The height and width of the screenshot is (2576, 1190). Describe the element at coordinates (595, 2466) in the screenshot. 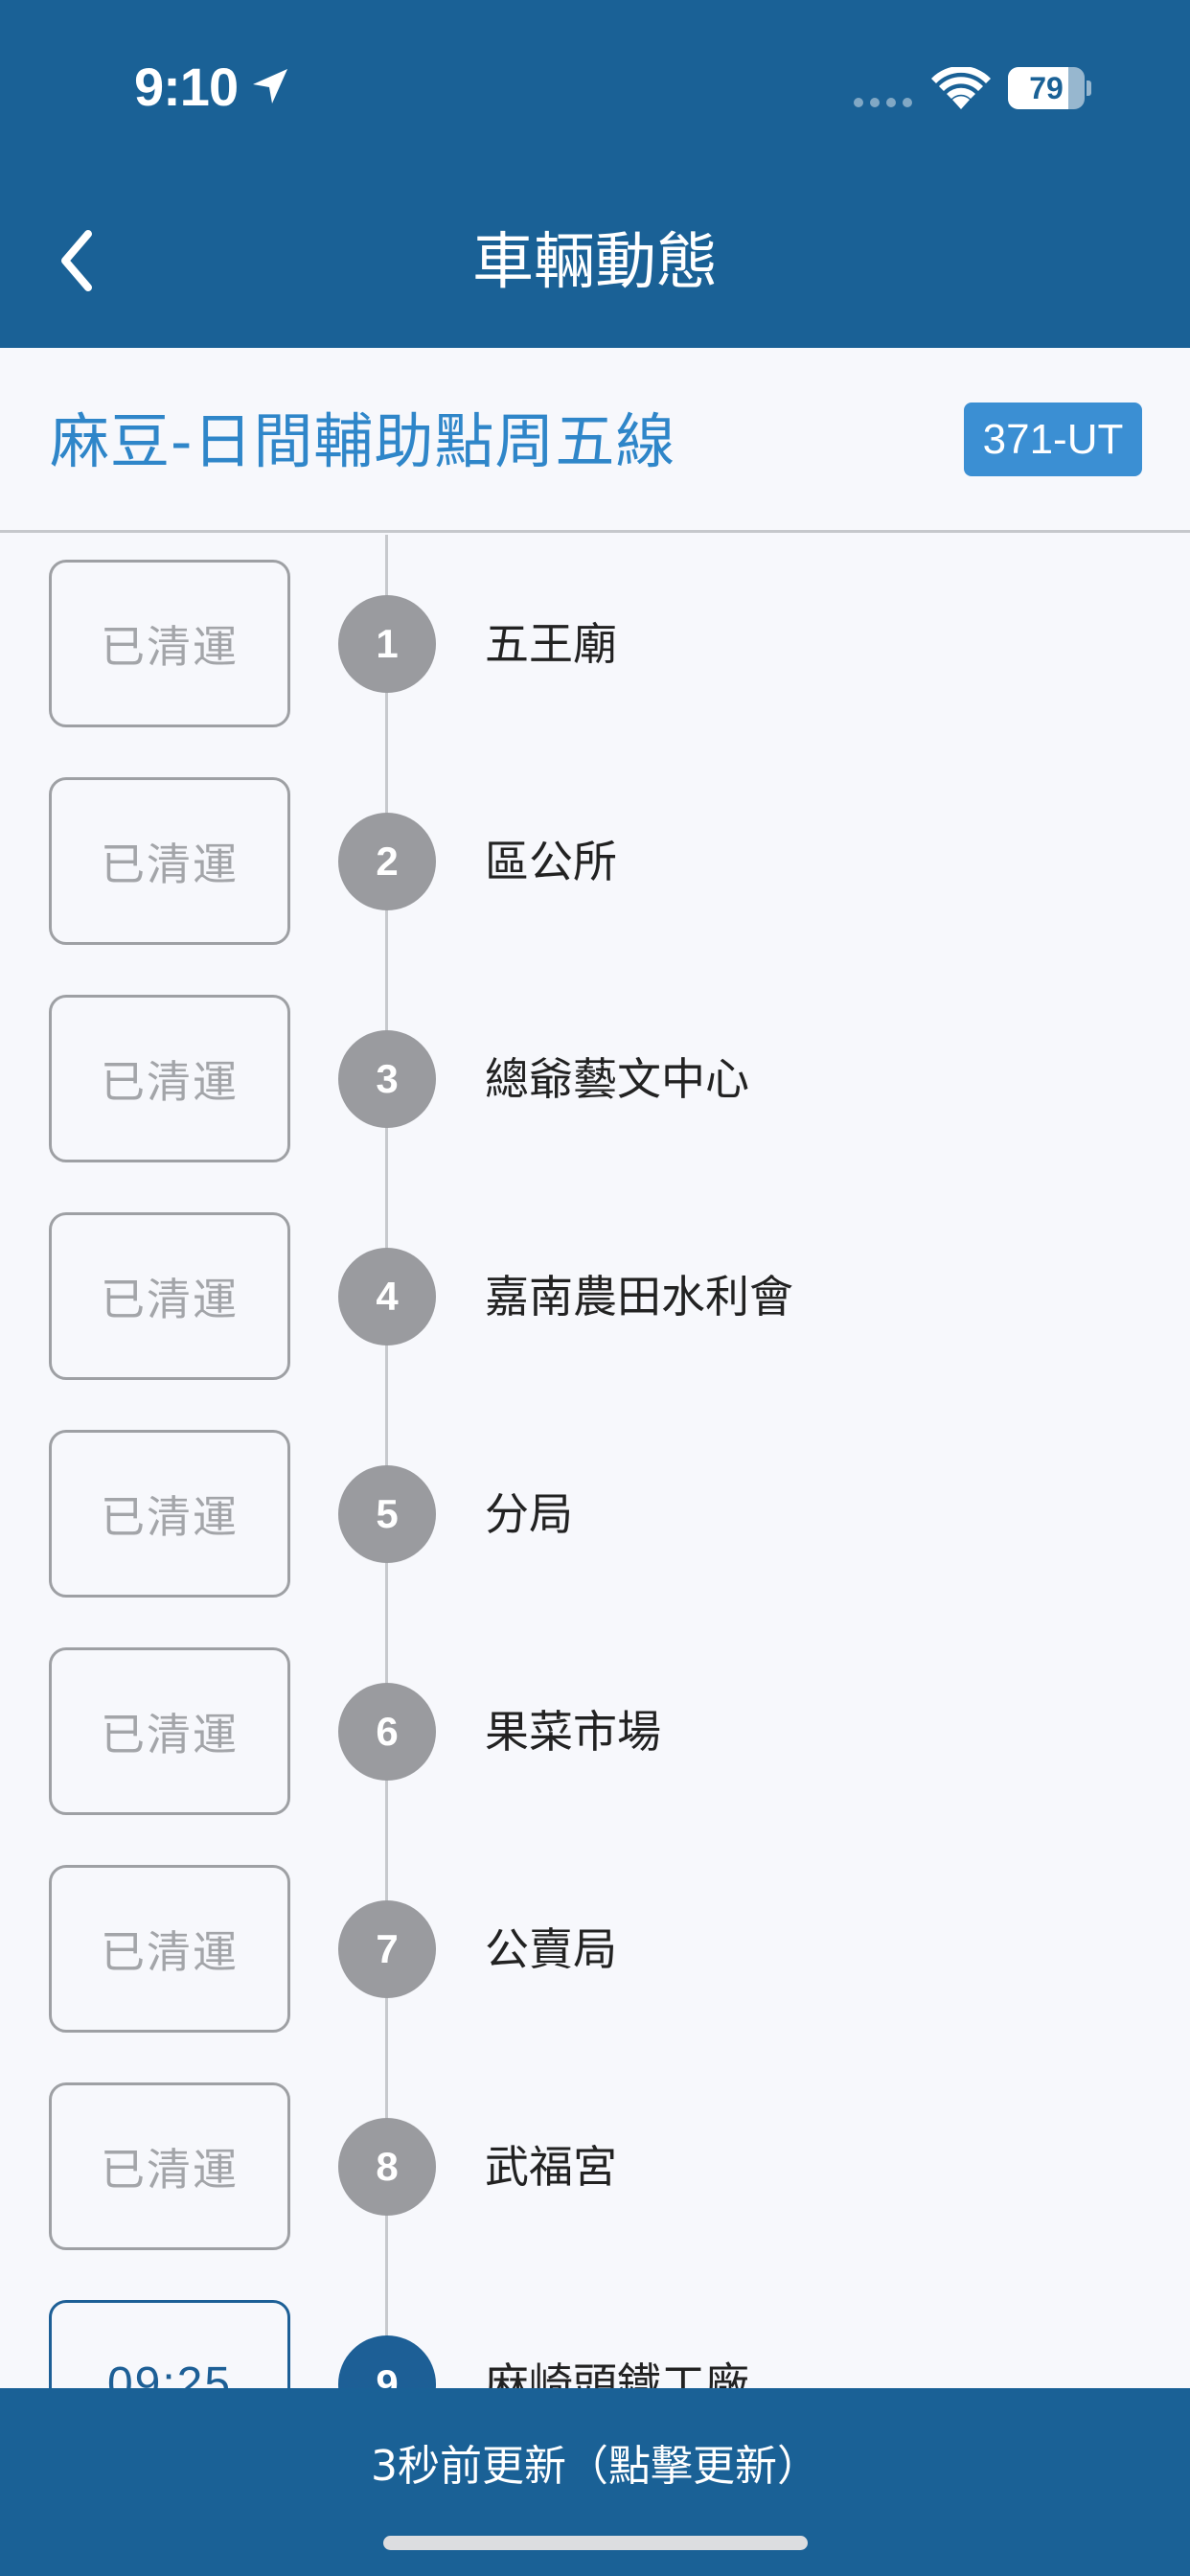

I see `refresh-button: 3秒前更新（點擊更新）` at that location.